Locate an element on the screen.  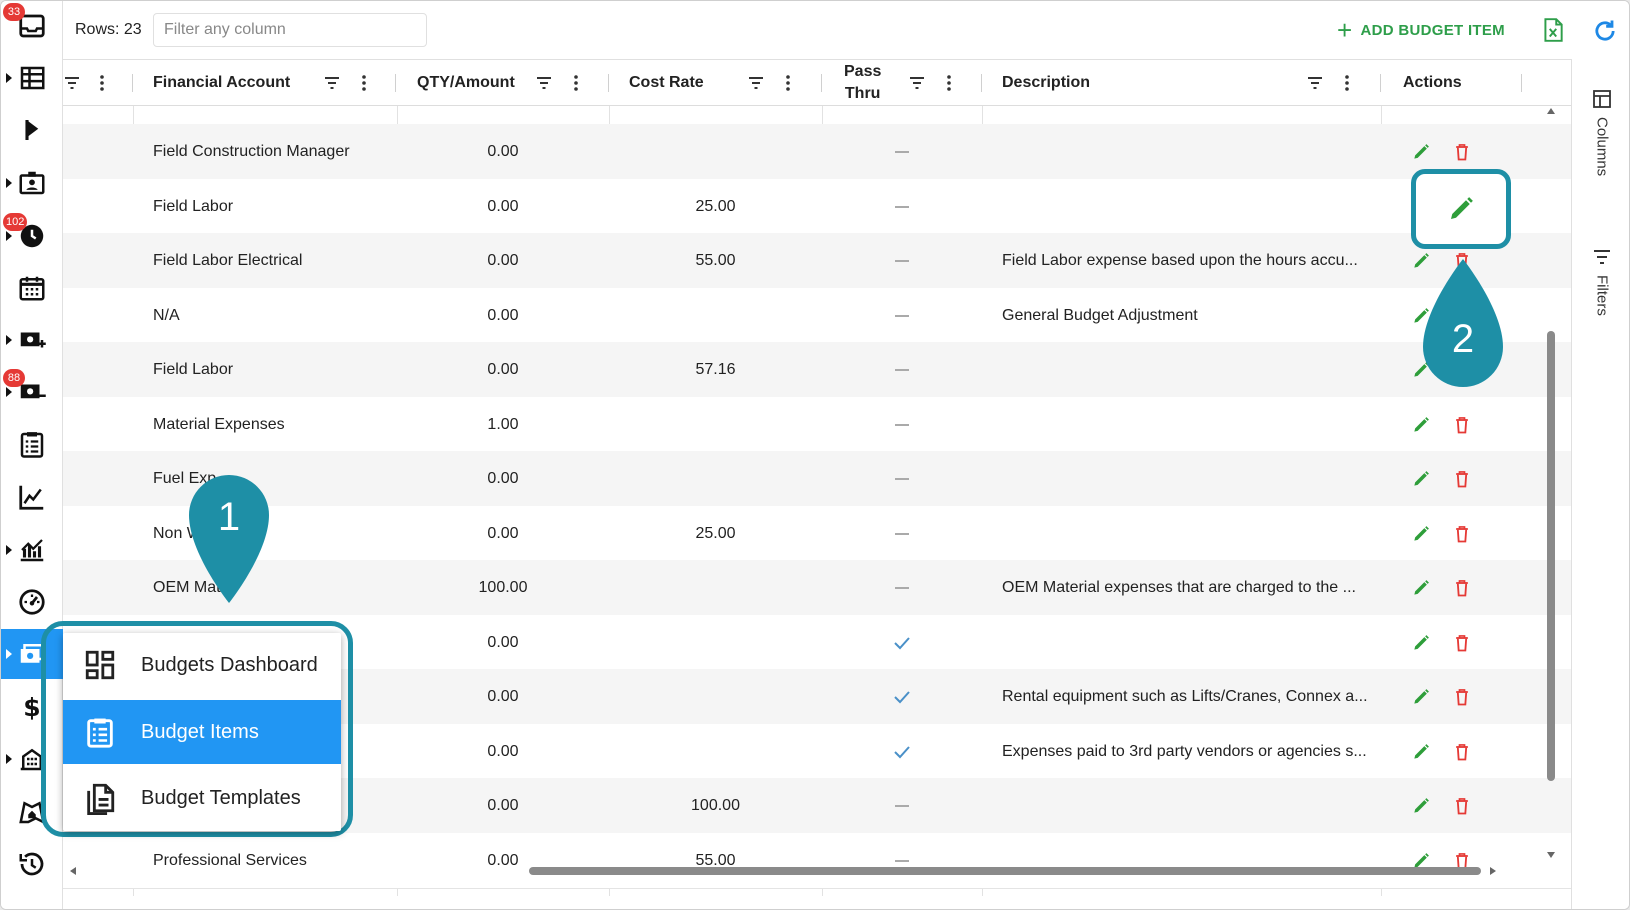
table-row: Field Construction Manager 0.00 is located at coordinates (817, 152).